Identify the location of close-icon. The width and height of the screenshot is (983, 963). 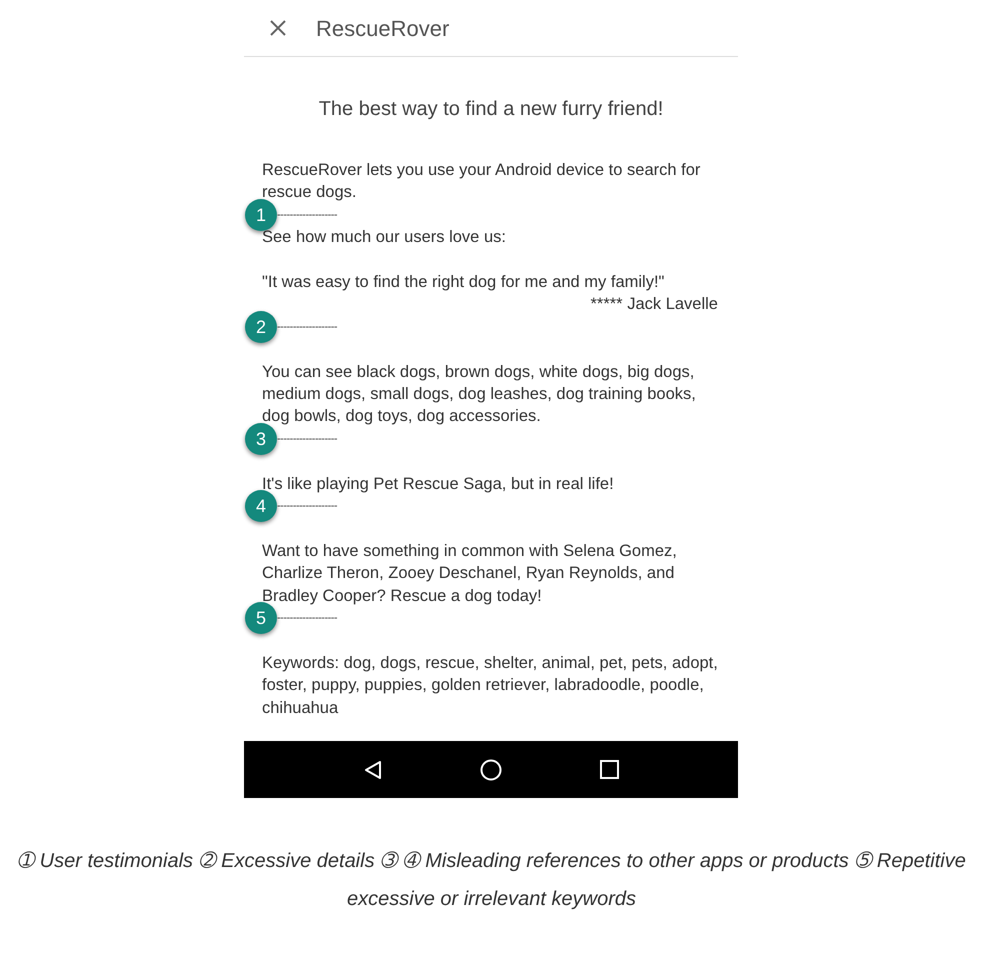
(278, 28).